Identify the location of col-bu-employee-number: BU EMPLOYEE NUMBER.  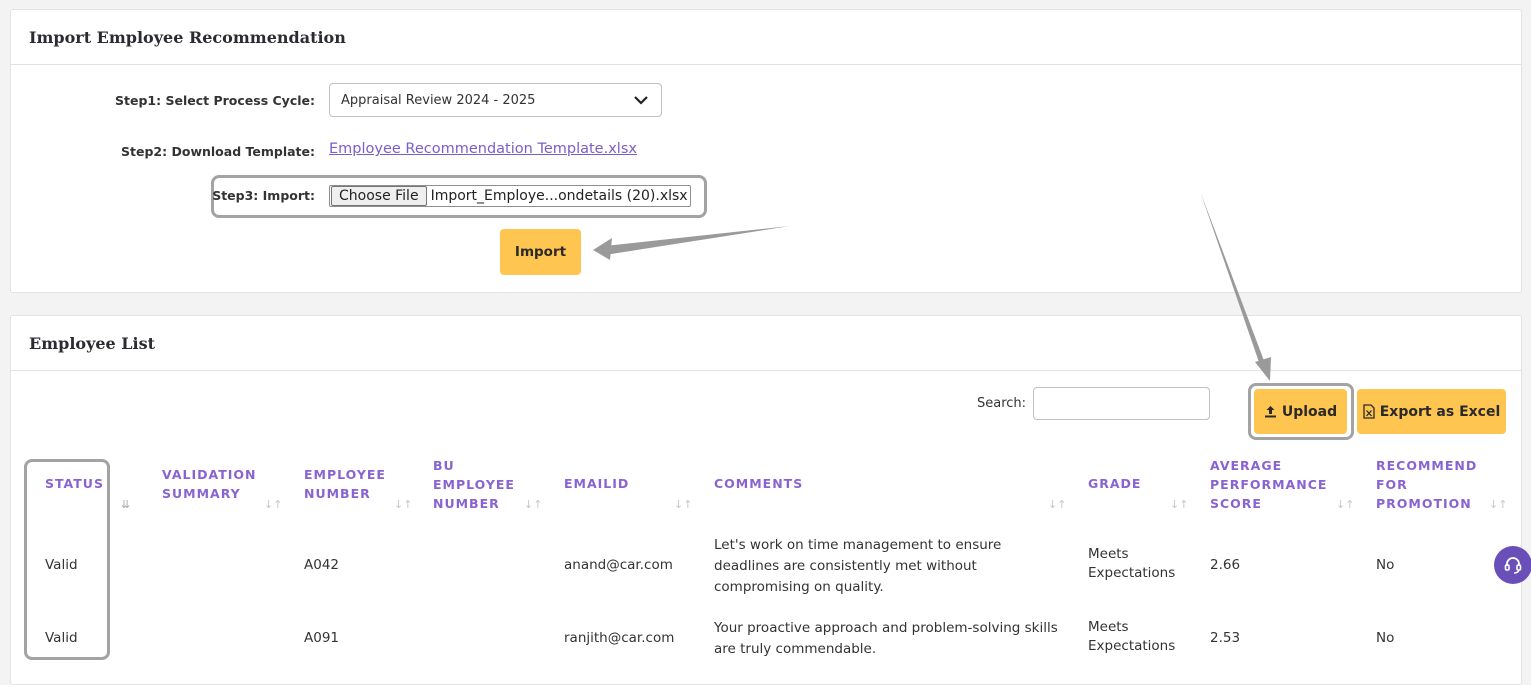
(474, 484).